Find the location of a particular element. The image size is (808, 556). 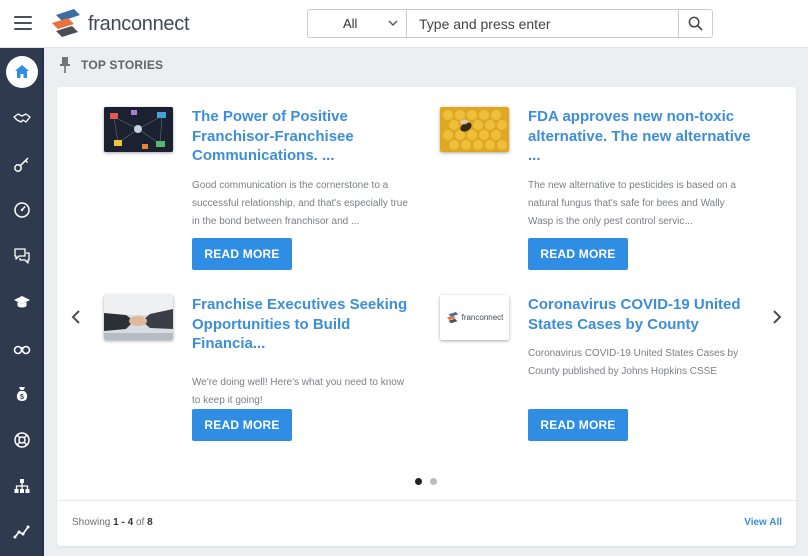

sidebar: $ is located at coordinates (22, 302).